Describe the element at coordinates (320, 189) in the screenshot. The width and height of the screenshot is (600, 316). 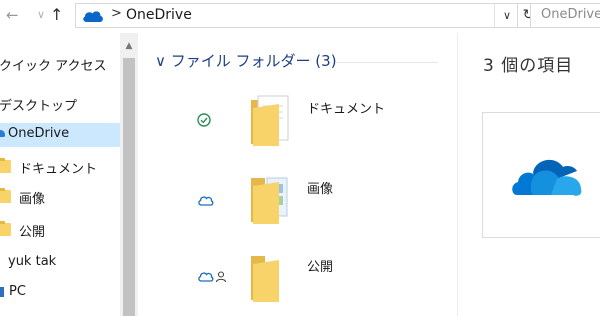
I see `file-name: 画像` at that location.